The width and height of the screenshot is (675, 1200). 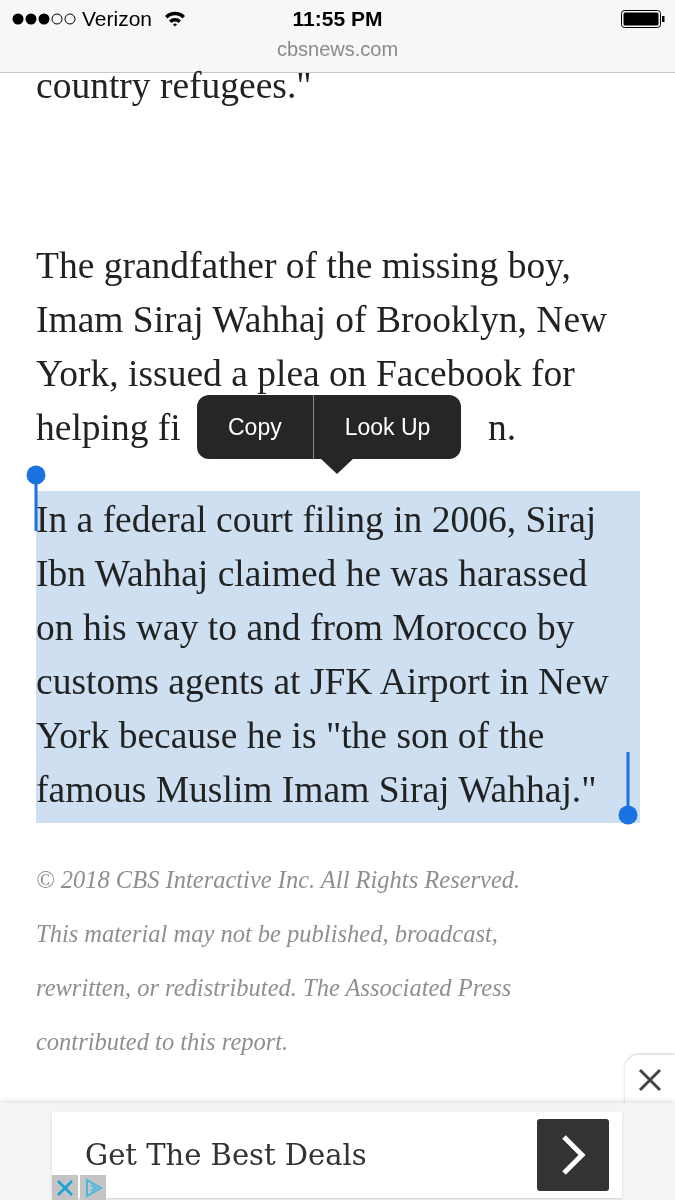 I want to click on signal-icon, so click(x=44, y=19).